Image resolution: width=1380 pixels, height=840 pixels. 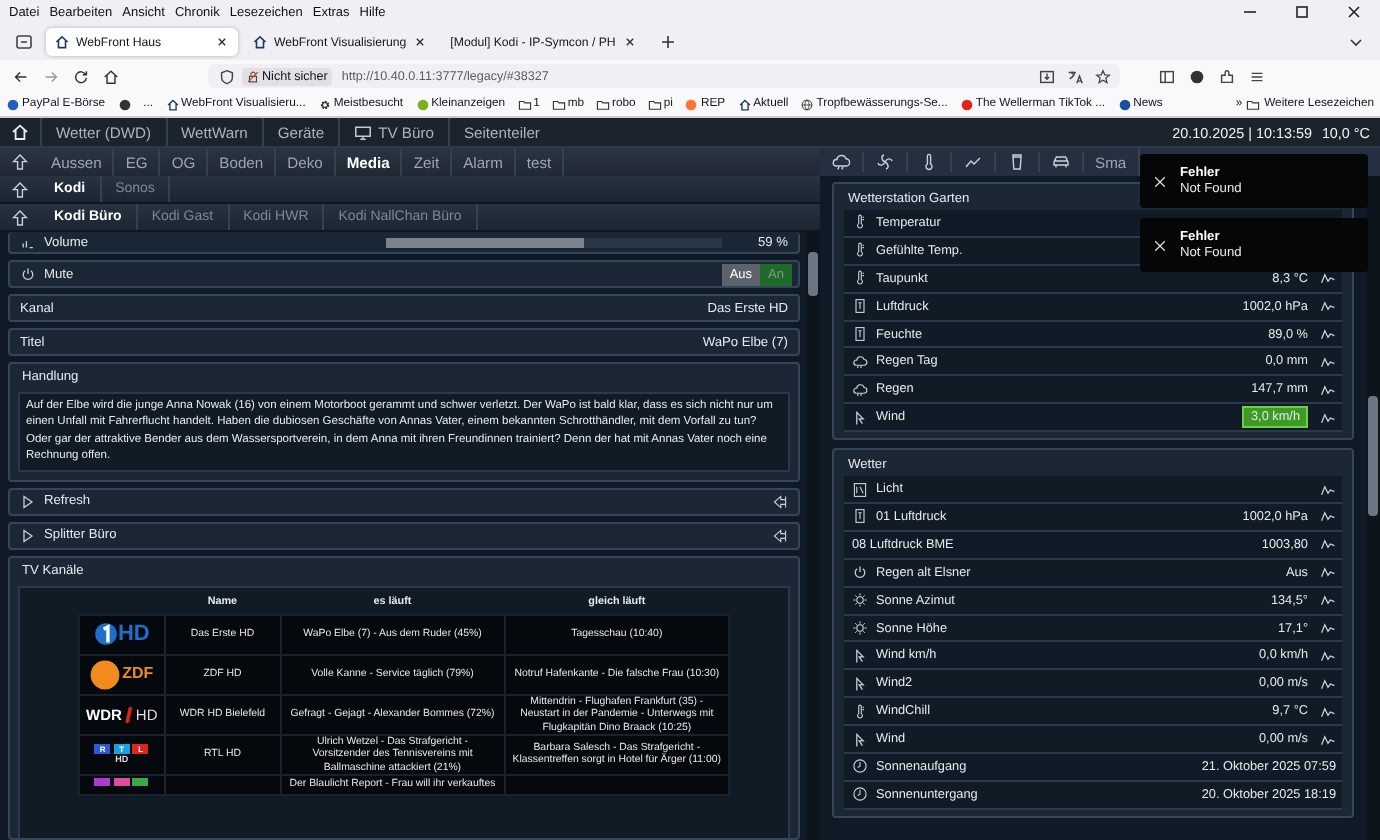 I want to click on menu-icon, so click(x=1256, y=76).